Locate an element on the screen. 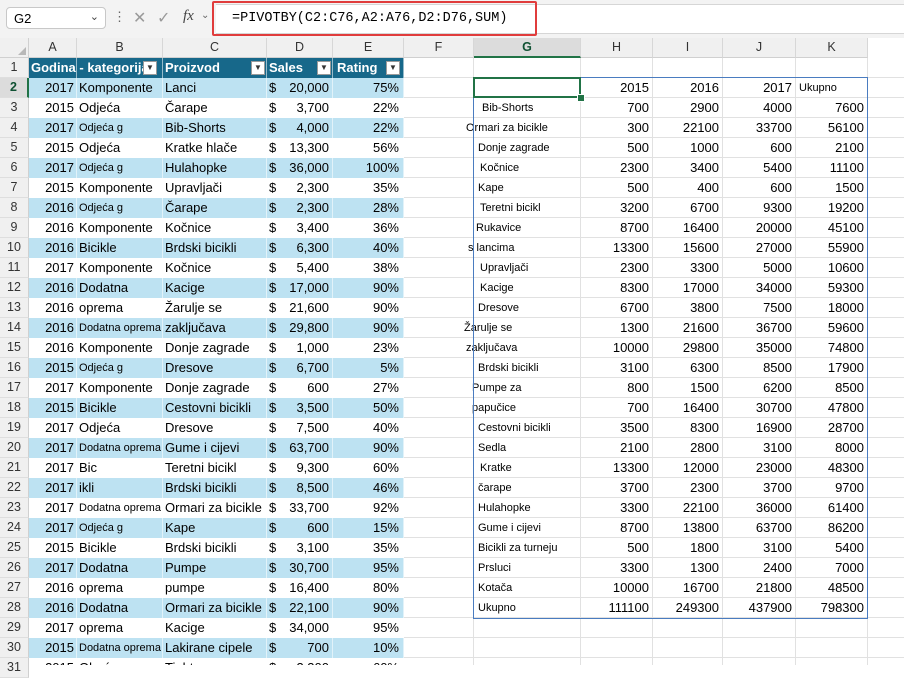 Image resolution: width=904 pixels, height=678 pixels. pivot-value: 55900 is located at coordinates (830, 248).